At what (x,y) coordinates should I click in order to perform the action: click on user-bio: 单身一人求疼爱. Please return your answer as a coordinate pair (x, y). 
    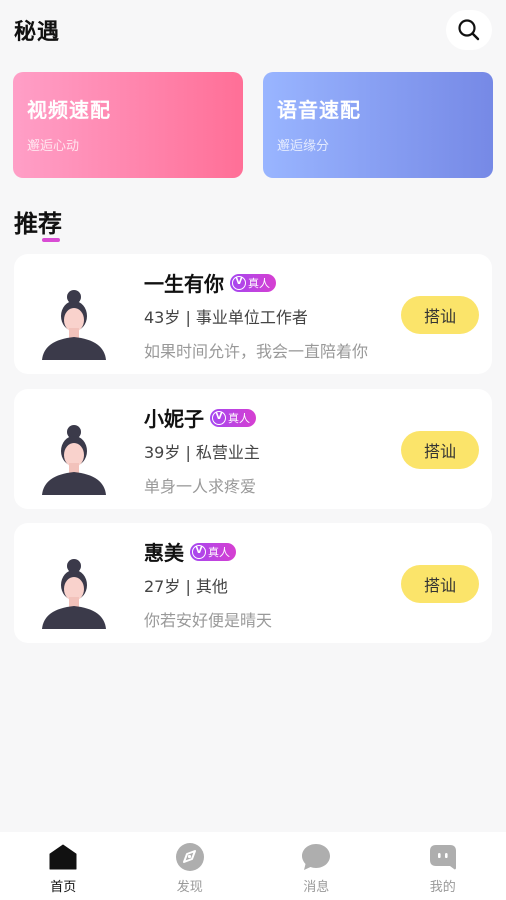
    Looking at the image, I should click on (200, 486).